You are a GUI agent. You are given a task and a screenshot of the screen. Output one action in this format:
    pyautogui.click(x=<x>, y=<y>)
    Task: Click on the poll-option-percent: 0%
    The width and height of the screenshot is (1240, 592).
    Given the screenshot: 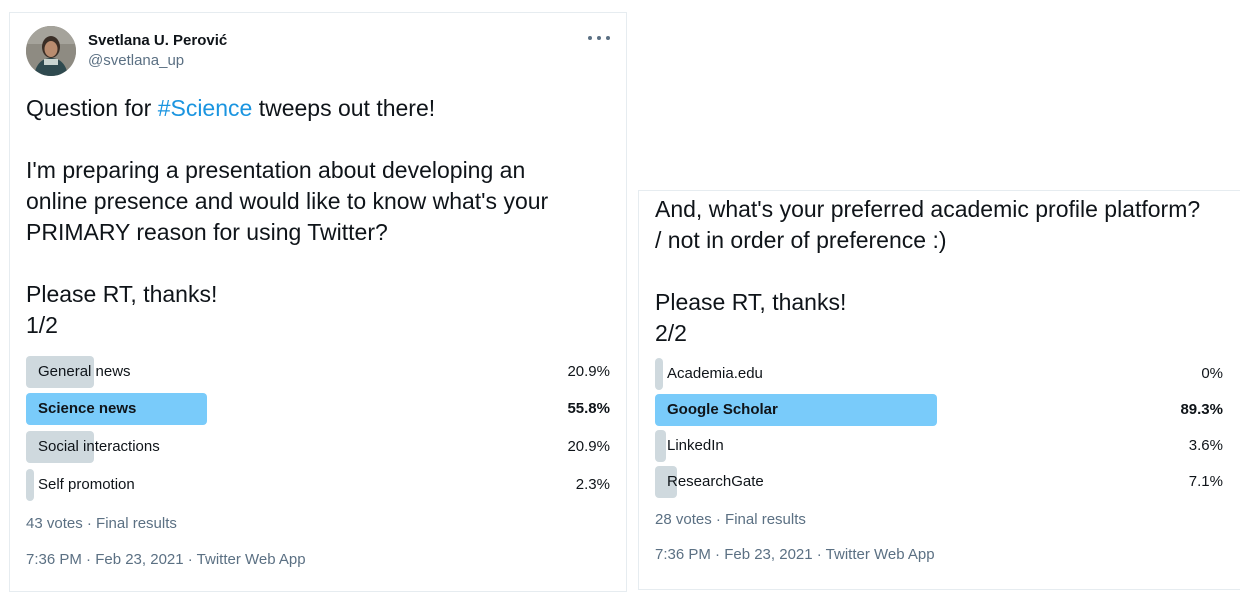 What is the action you would take?
    pyautogui.click(x=1212, y=373)
    